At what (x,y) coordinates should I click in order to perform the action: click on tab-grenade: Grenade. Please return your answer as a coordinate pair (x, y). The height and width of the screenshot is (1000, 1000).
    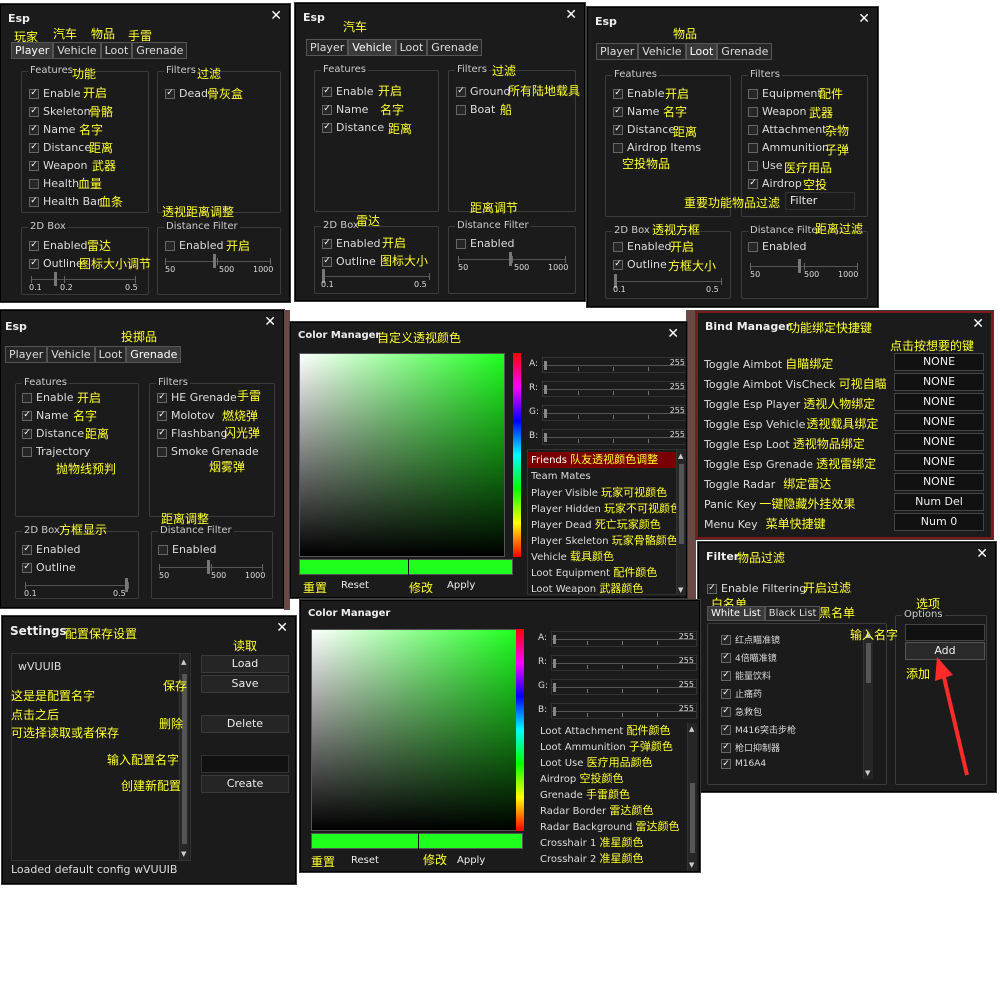
    Looking at the image, I should click on (745, 51).